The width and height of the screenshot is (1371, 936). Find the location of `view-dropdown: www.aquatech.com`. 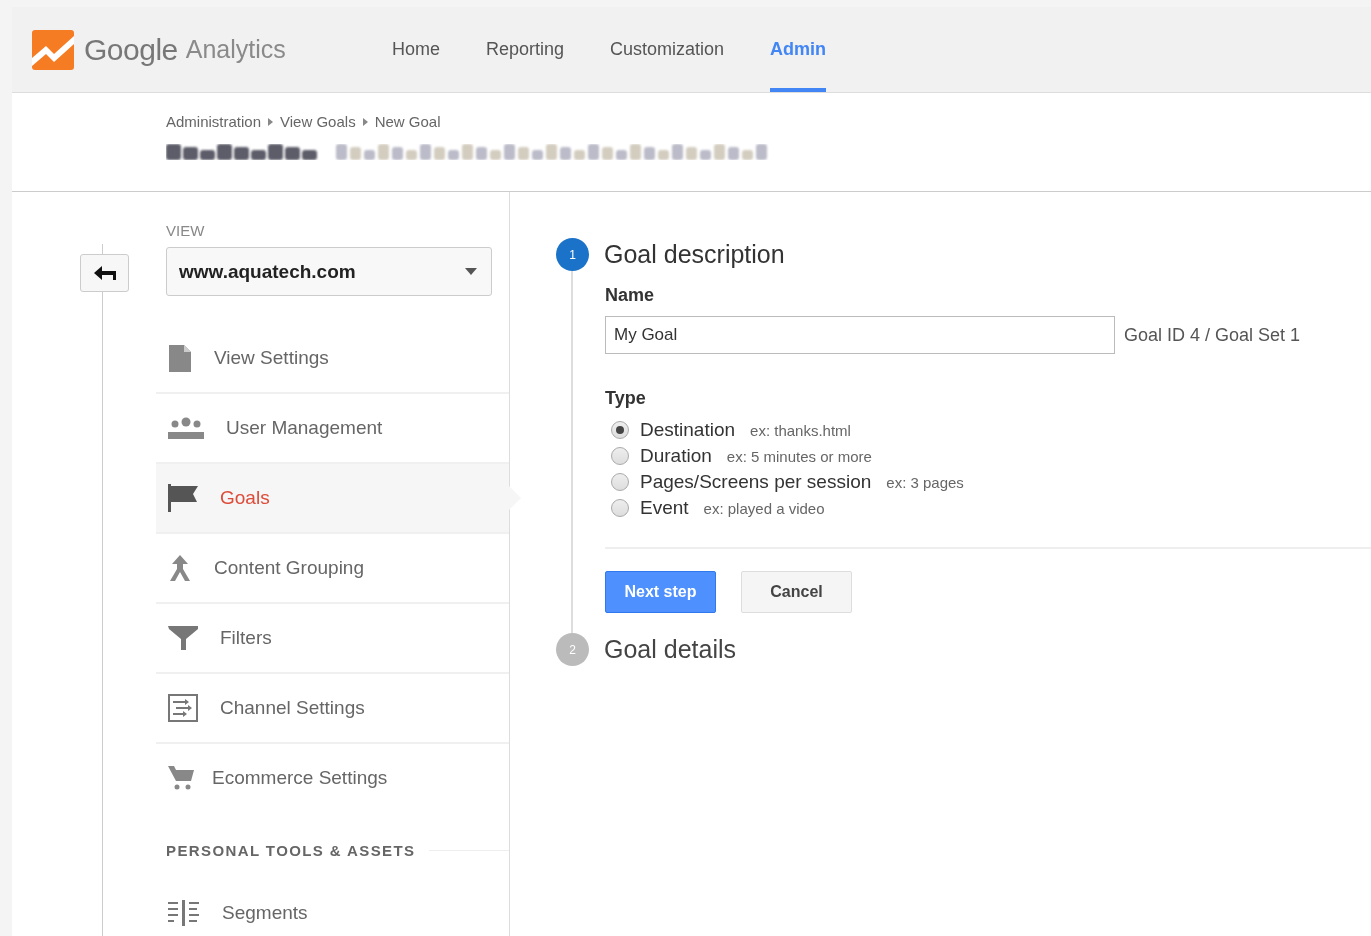

view-dropdown: www.aquatech.com is located at coordinates (329, 271).